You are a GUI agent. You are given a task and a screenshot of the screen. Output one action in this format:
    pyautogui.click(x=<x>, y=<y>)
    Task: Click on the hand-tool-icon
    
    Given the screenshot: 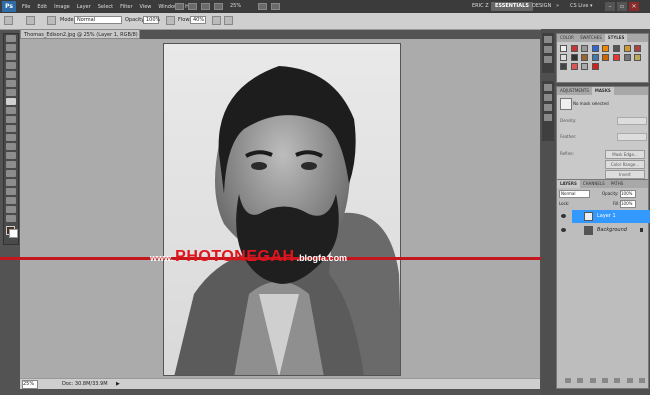 What is the action you would take?
    pyautogui.click(x=11, y=209)
    